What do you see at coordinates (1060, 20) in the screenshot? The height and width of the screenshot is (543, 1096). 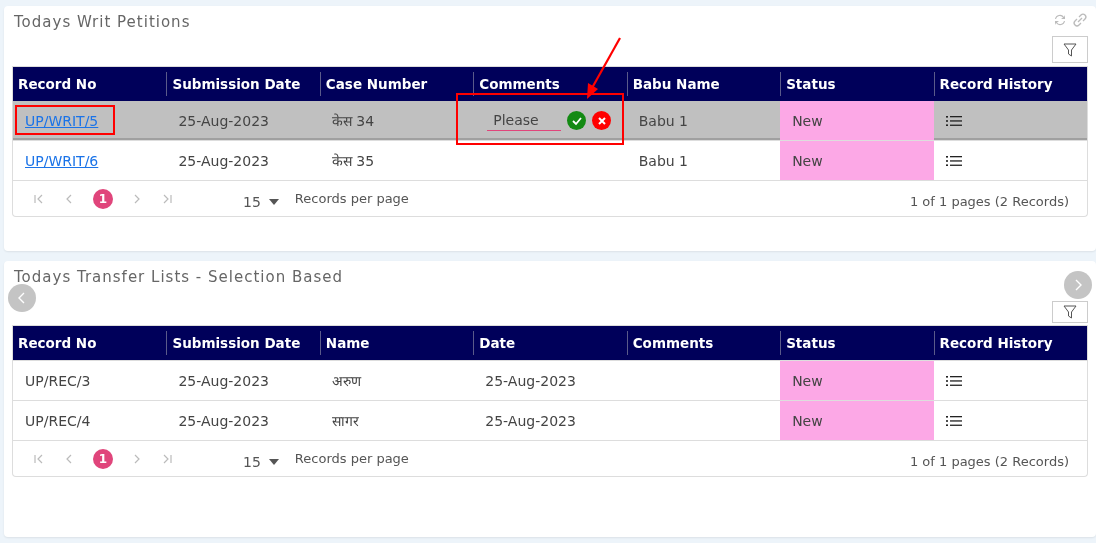 I see `refresh-icon` at bounding box center [1060, 20].